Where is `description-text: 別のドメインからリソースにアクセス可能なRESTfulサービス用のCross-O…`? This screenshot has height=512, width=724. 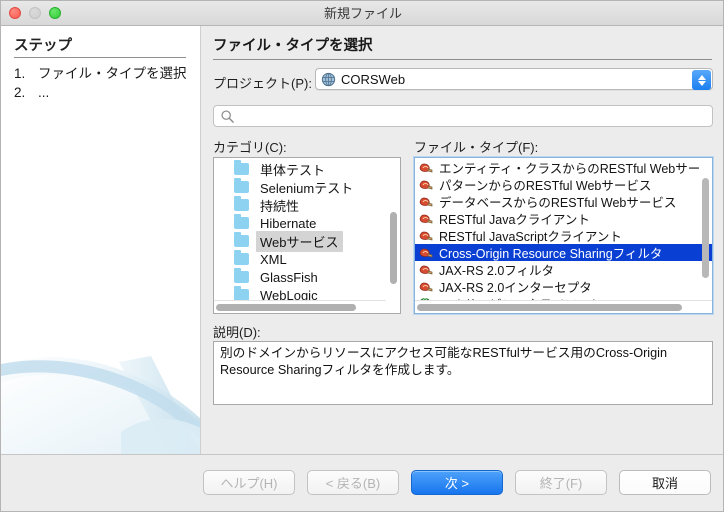 description-text: 別のドメインからリソースにアクセス可能なRESTfulサービス用のCross-O… is located at coordinates (445, 361).